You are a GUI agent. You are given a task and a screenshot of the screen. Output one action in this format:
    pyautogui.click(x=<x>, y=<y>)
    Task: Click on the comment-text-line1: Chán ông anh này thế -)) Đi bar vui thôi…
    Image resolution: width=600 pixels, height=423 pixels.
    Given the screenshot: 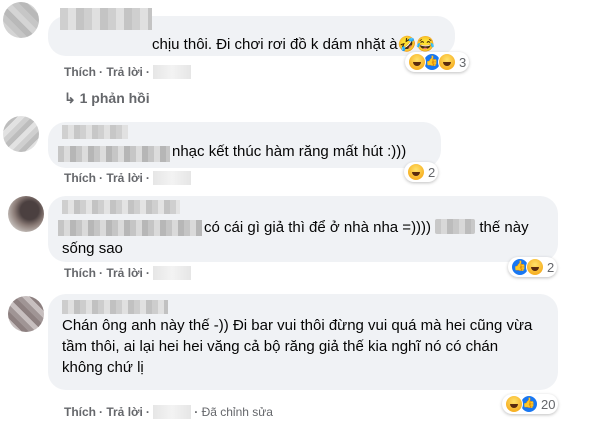 What is the action you would take?
    pyautogui.click(x=297, y=325)
    